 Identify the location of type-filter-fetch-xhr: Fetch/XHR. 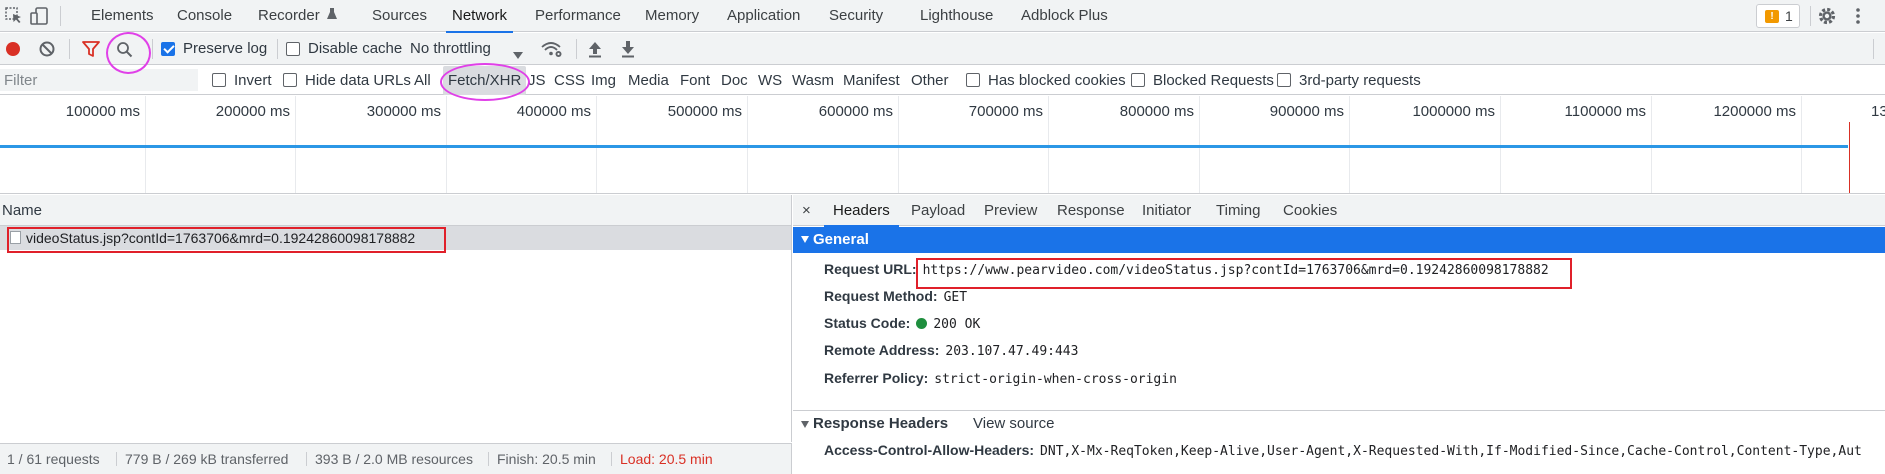
(485, 80).